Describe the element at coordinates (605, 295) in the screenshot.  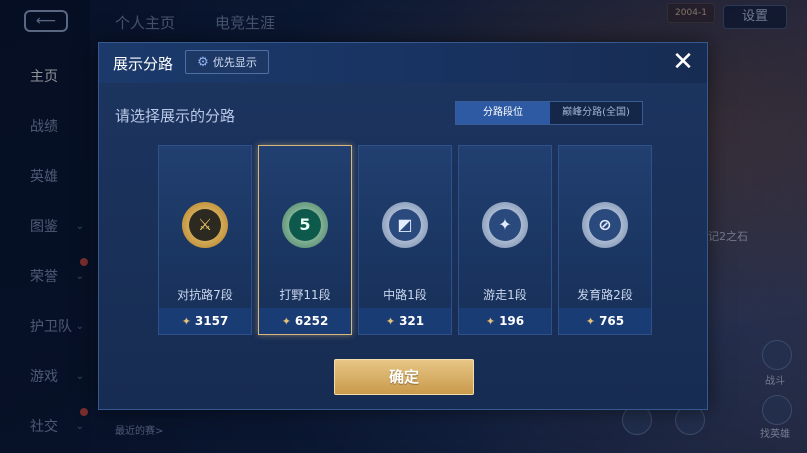
I see `route-label: 发育路2段` at that location.